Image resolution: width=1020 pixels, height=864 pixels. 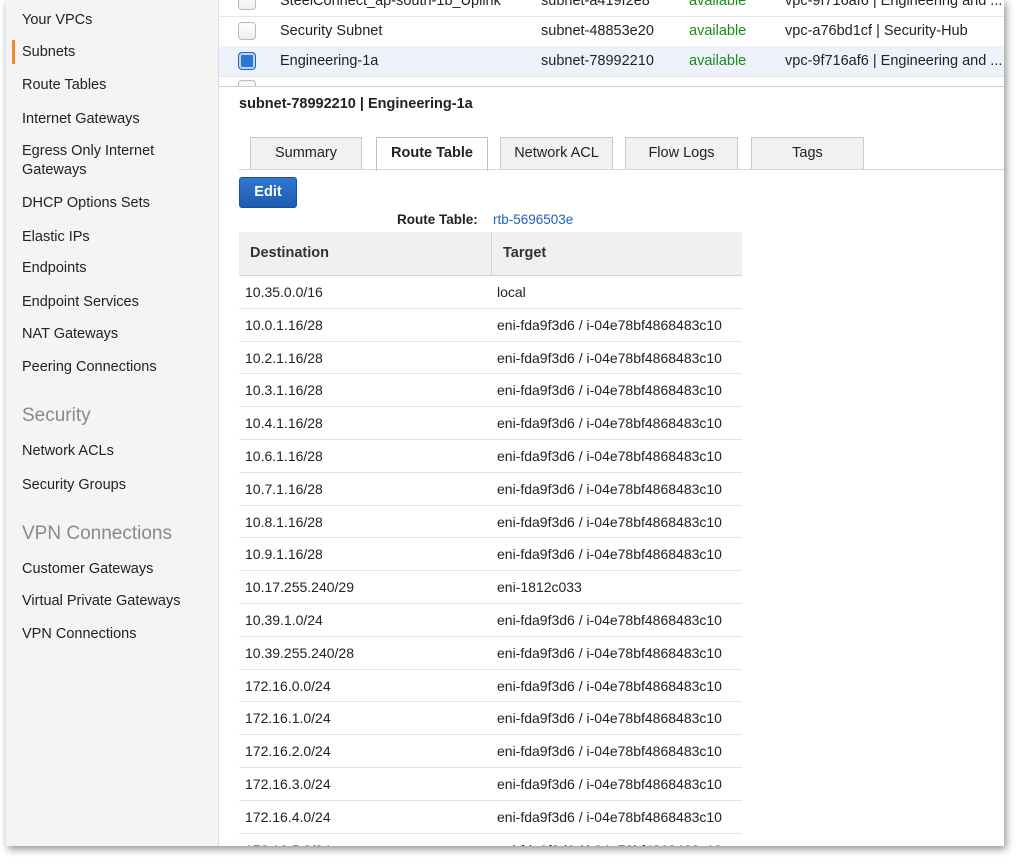 I want to click on route-destination: 10.4.1.16/28, so click(x=284, y=423).